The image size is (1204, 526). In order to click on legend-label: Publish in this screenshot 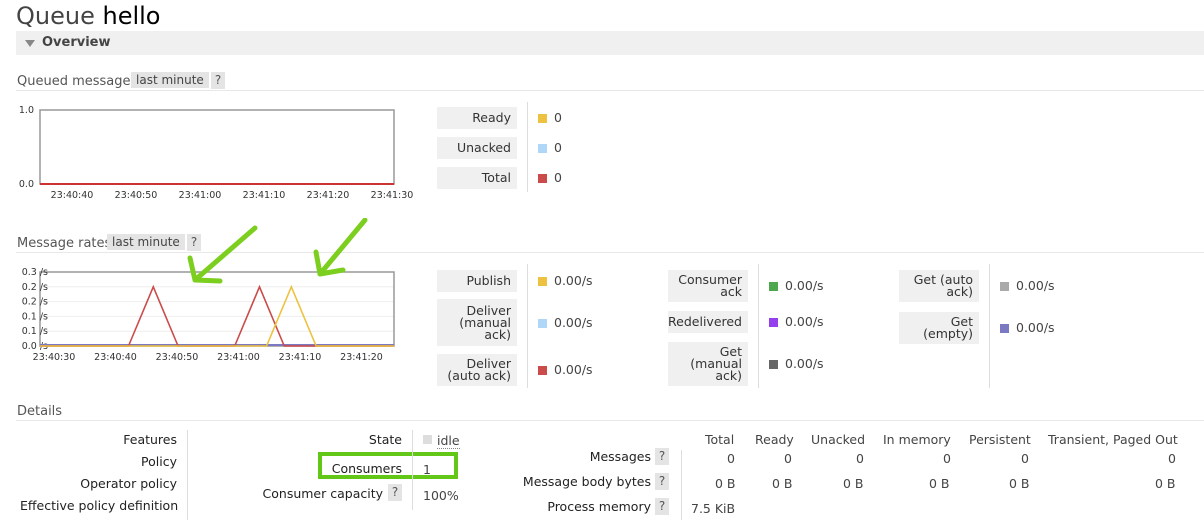, I will do `click(477, 281)`.